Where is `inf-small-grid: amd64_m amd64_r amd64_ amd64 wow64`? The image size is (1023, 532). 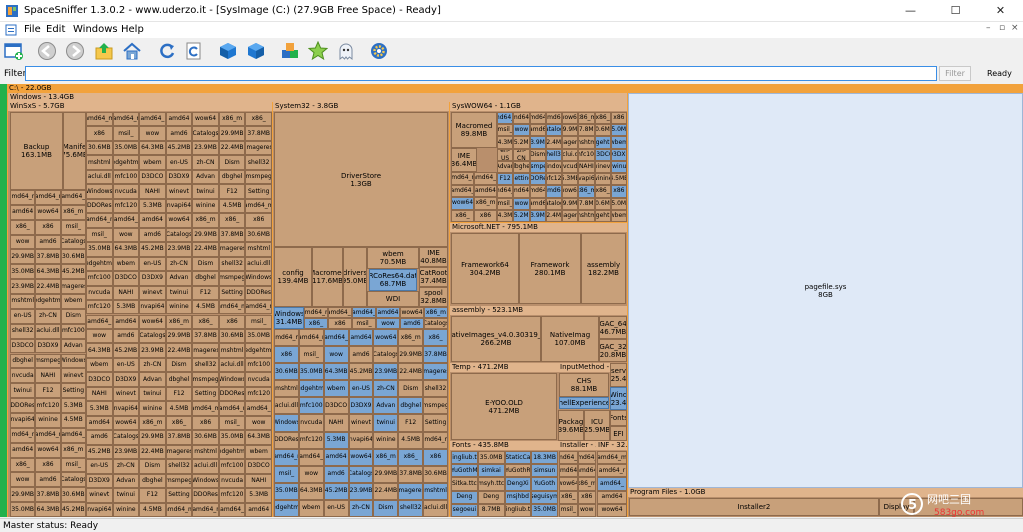
inf-small-grid: amd64_m amd64_r amd64_ amd64 wow64 is located at coordinates (612, 484).